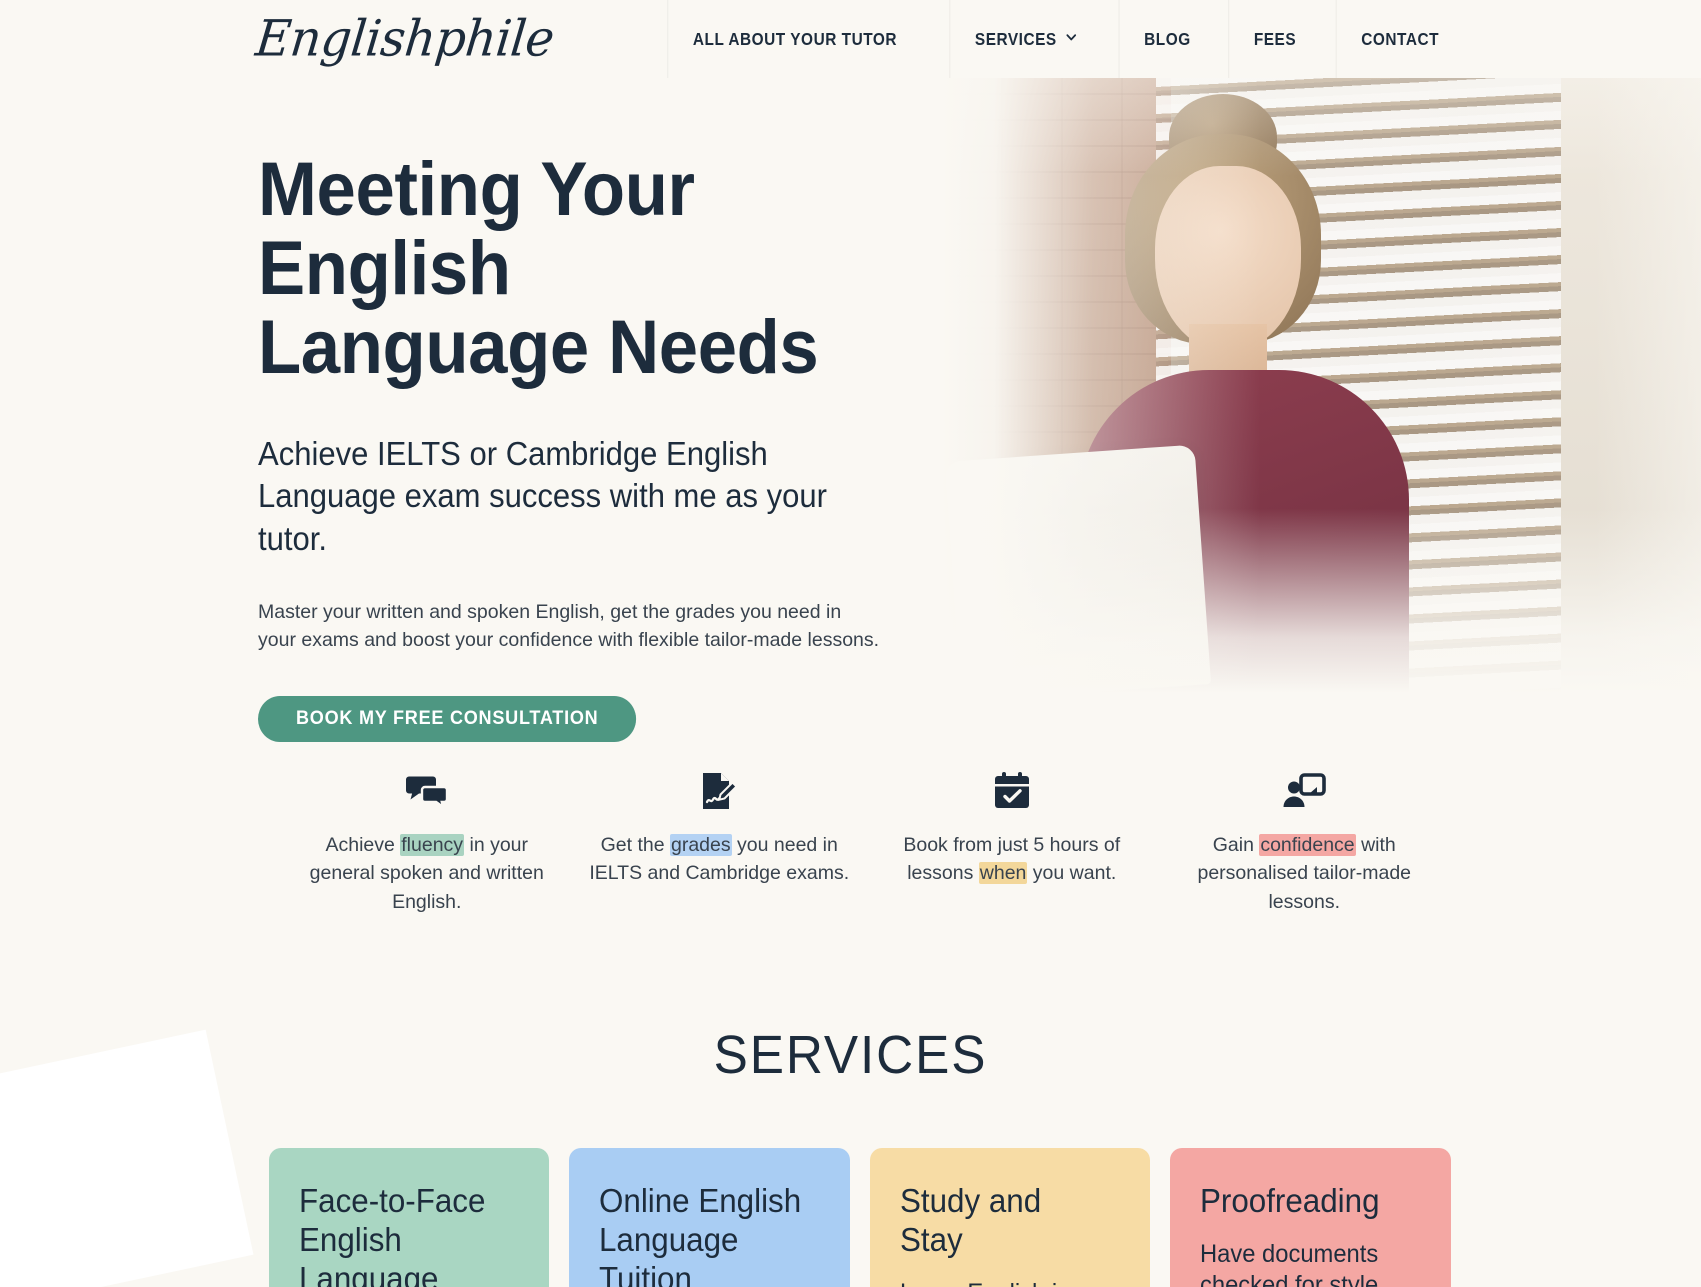 This screenshot has height=1287, width=1701. I want to click on service-card-desc: Have documents checked for style,, so click(1292, 1263).